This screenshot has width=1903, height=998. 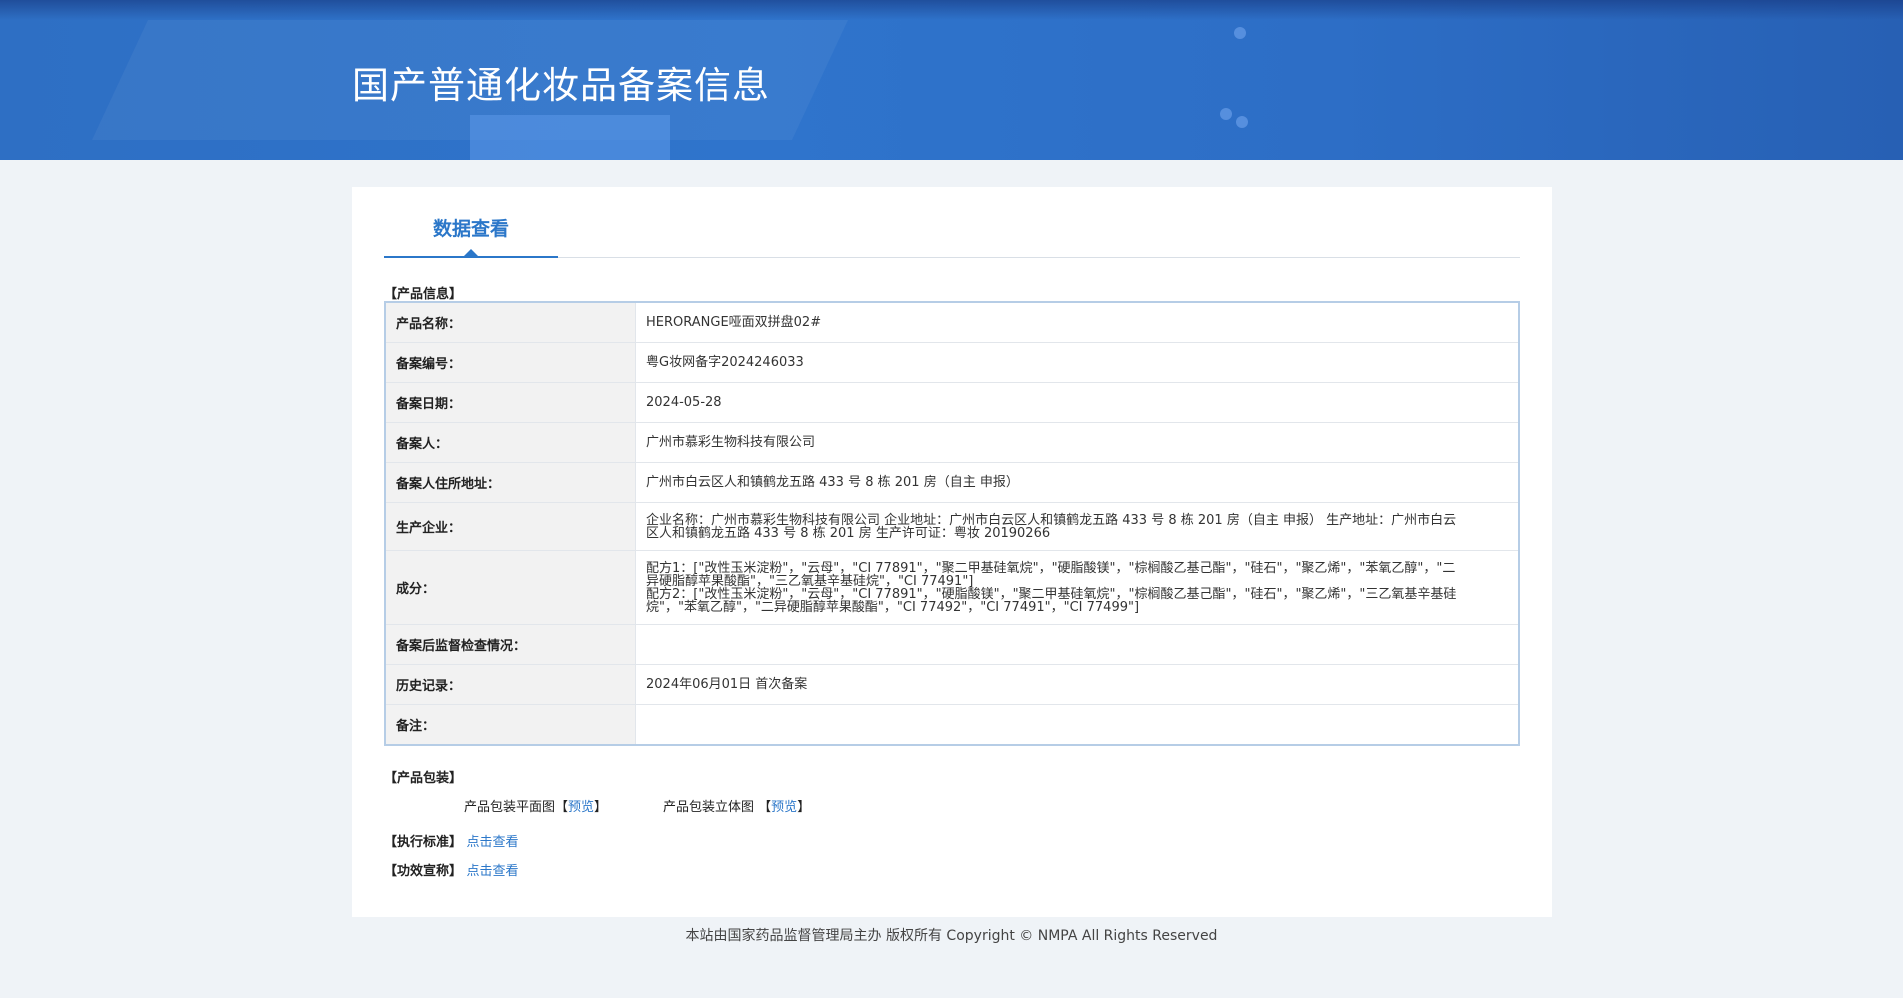 I want to click on row-value-remarks, so click(x=1077, y=725).